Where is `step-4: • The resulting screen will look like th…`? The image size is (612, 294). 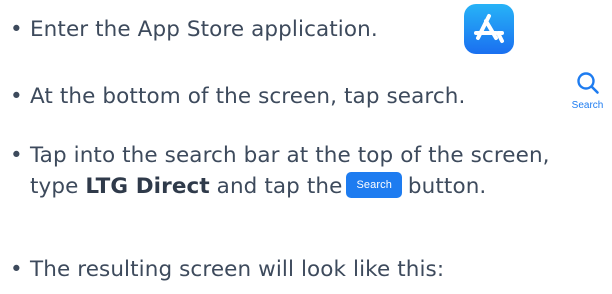 step-4: • The resulting screen will look like th… is located at coordinates (310, 271).